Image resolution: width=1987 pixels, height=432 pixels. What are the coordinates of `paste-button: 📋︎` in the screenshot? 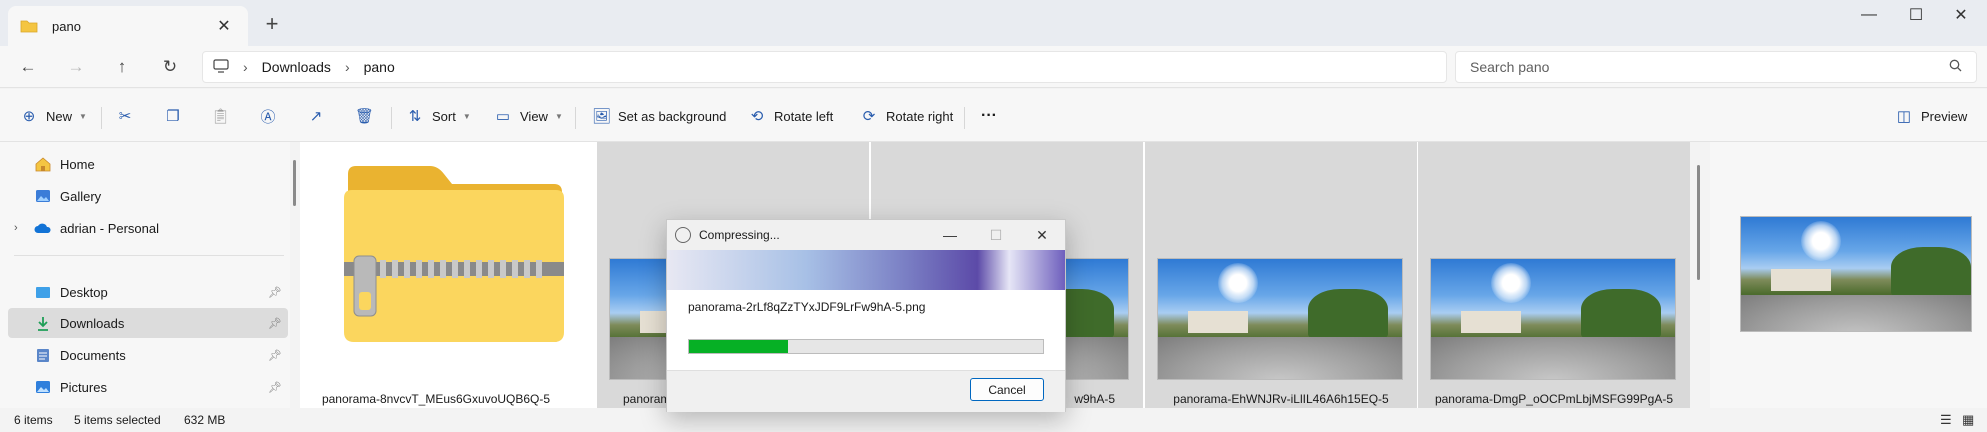 It's located at (224, 116).